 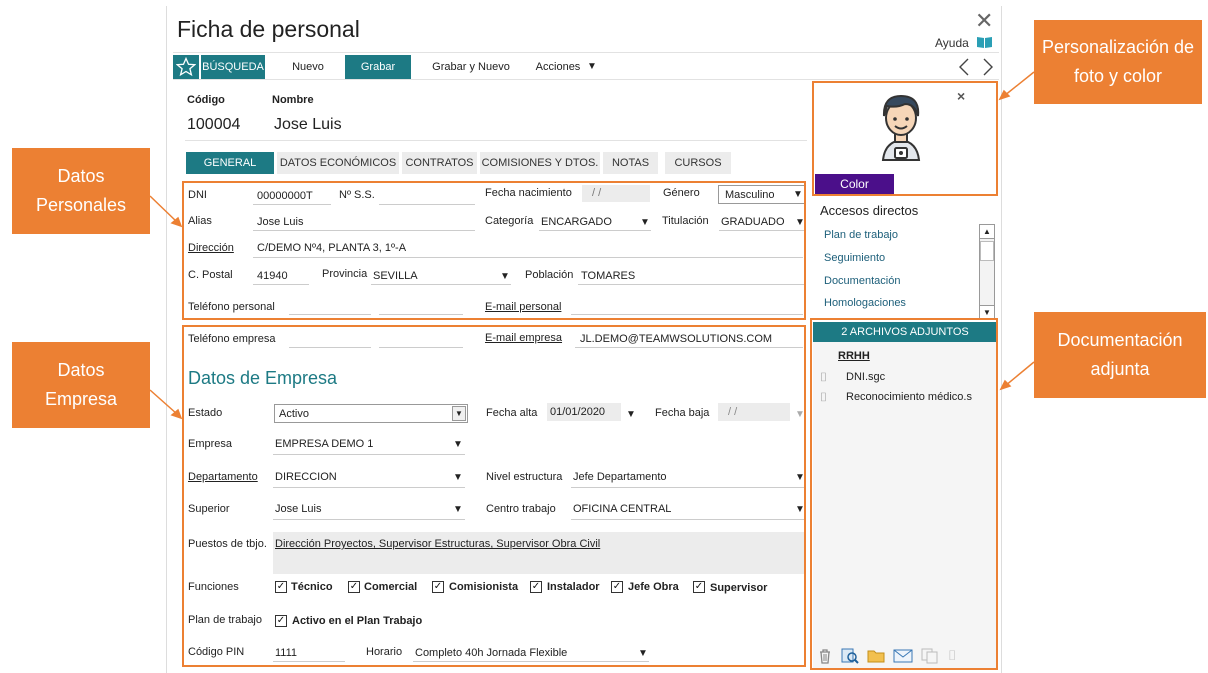 What do you see at coordinates (233, 67) in the screenshot?
I see `search-button: BÚSQUEDA` at bounding box center [233, 67].